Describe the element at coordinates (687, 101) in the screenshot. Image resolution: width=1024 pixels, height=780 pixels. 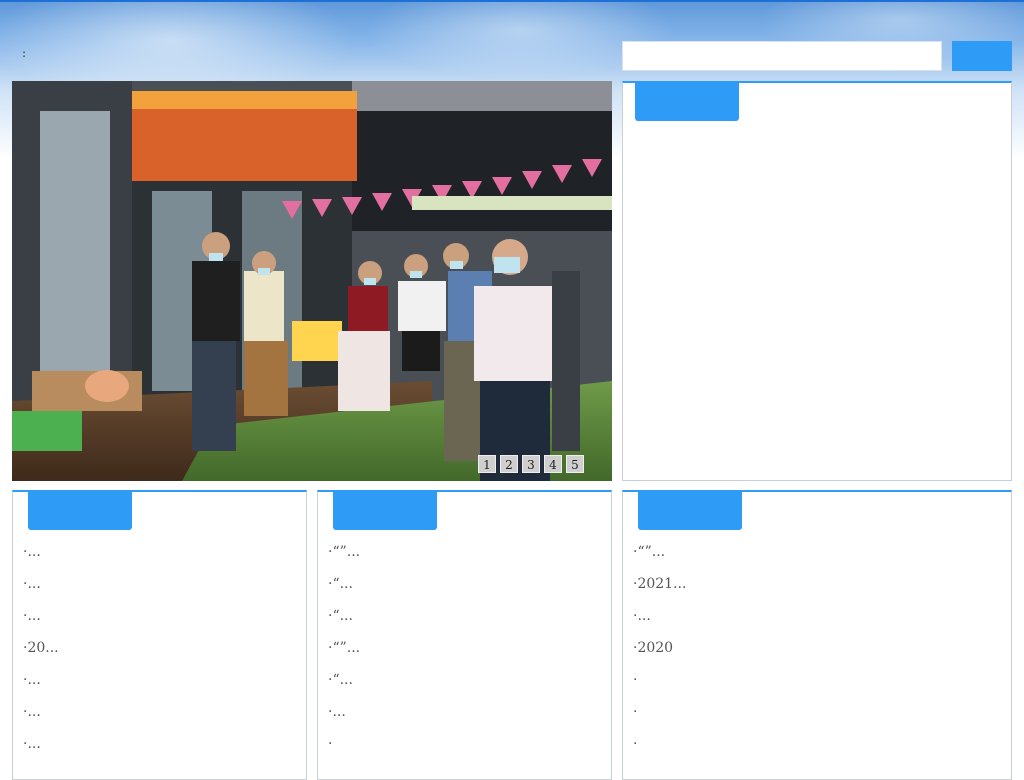
I see `right-panel-tab` at that location.